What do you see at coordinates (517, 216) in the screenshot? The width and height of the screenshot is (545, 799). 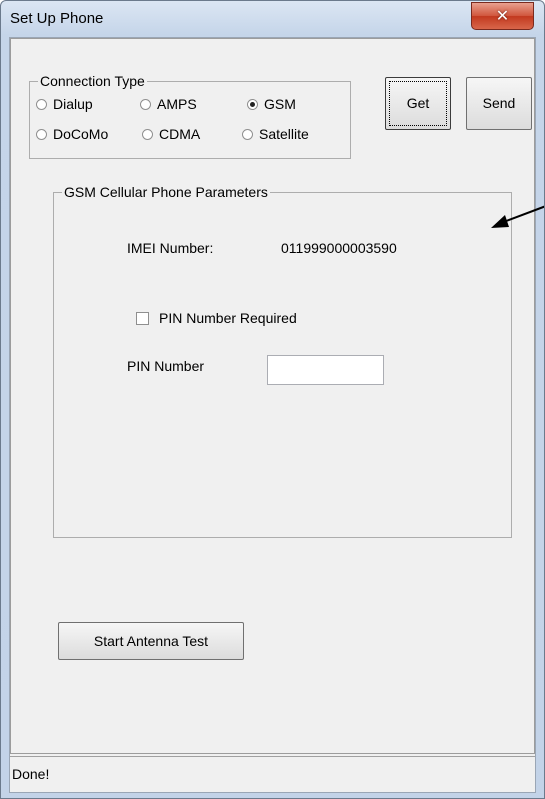 I see `arrow-icon` at bounding box center [517, 216].